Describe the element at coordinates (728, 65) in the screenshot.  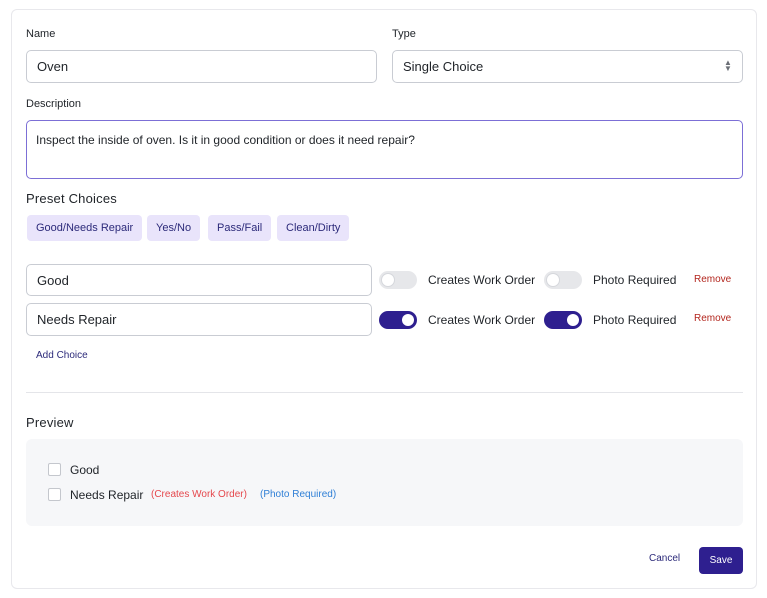
I see `chevron-up-down-icon: ▲ ▼` at that location.